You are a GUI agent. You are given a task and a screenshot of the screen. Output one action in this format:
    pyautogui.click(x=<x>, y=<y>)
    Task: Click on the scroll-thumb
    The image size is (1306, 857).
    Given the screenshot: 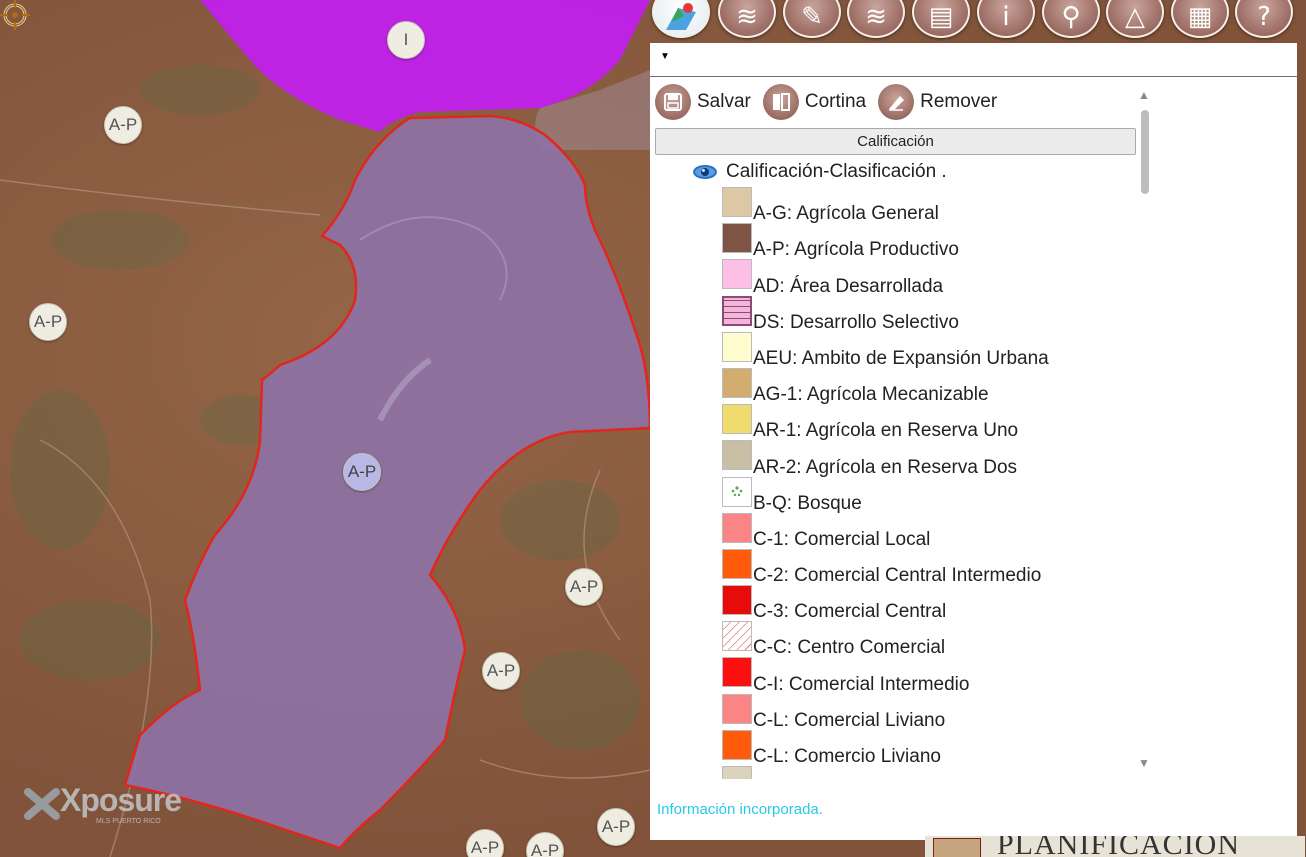 What is the action you would take?
    pyautogui.click(x=1145, y=152)
    